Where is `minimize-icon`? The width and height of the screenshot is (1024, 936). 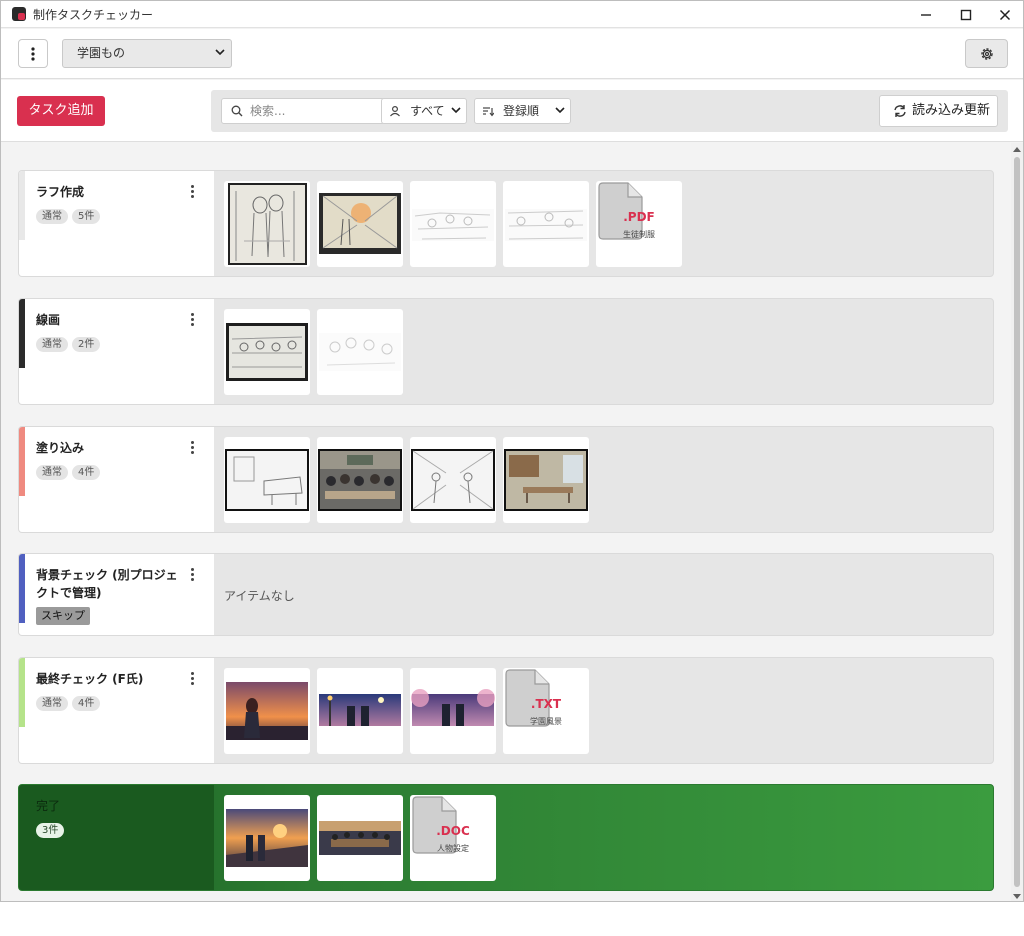 minimize-icon is located at coordinates (926, 14).